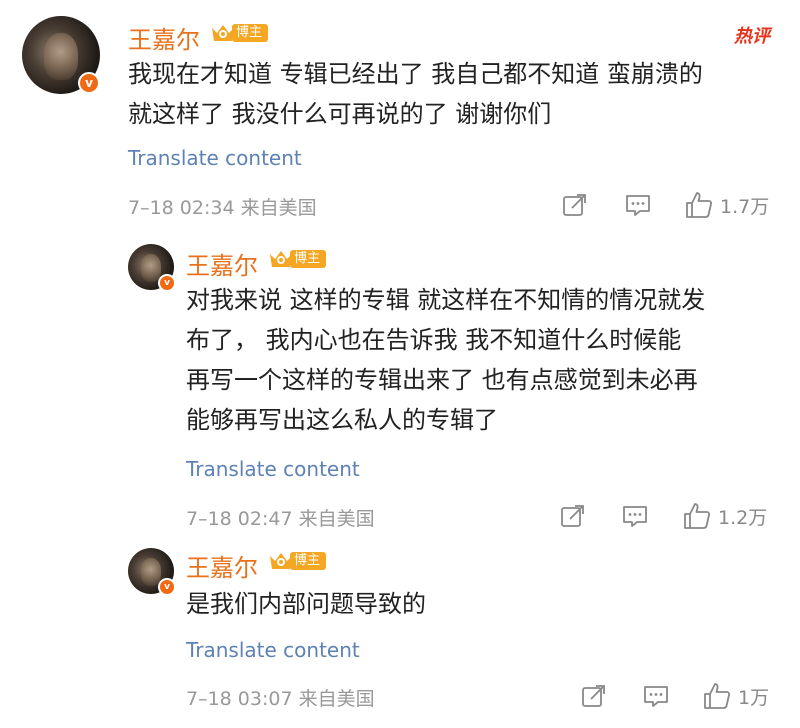 Image resolution: width=800 pixels, height=728 pixels. I want to click on comment-meta: 7–18 02:47 来自美国, so click(280, 517).